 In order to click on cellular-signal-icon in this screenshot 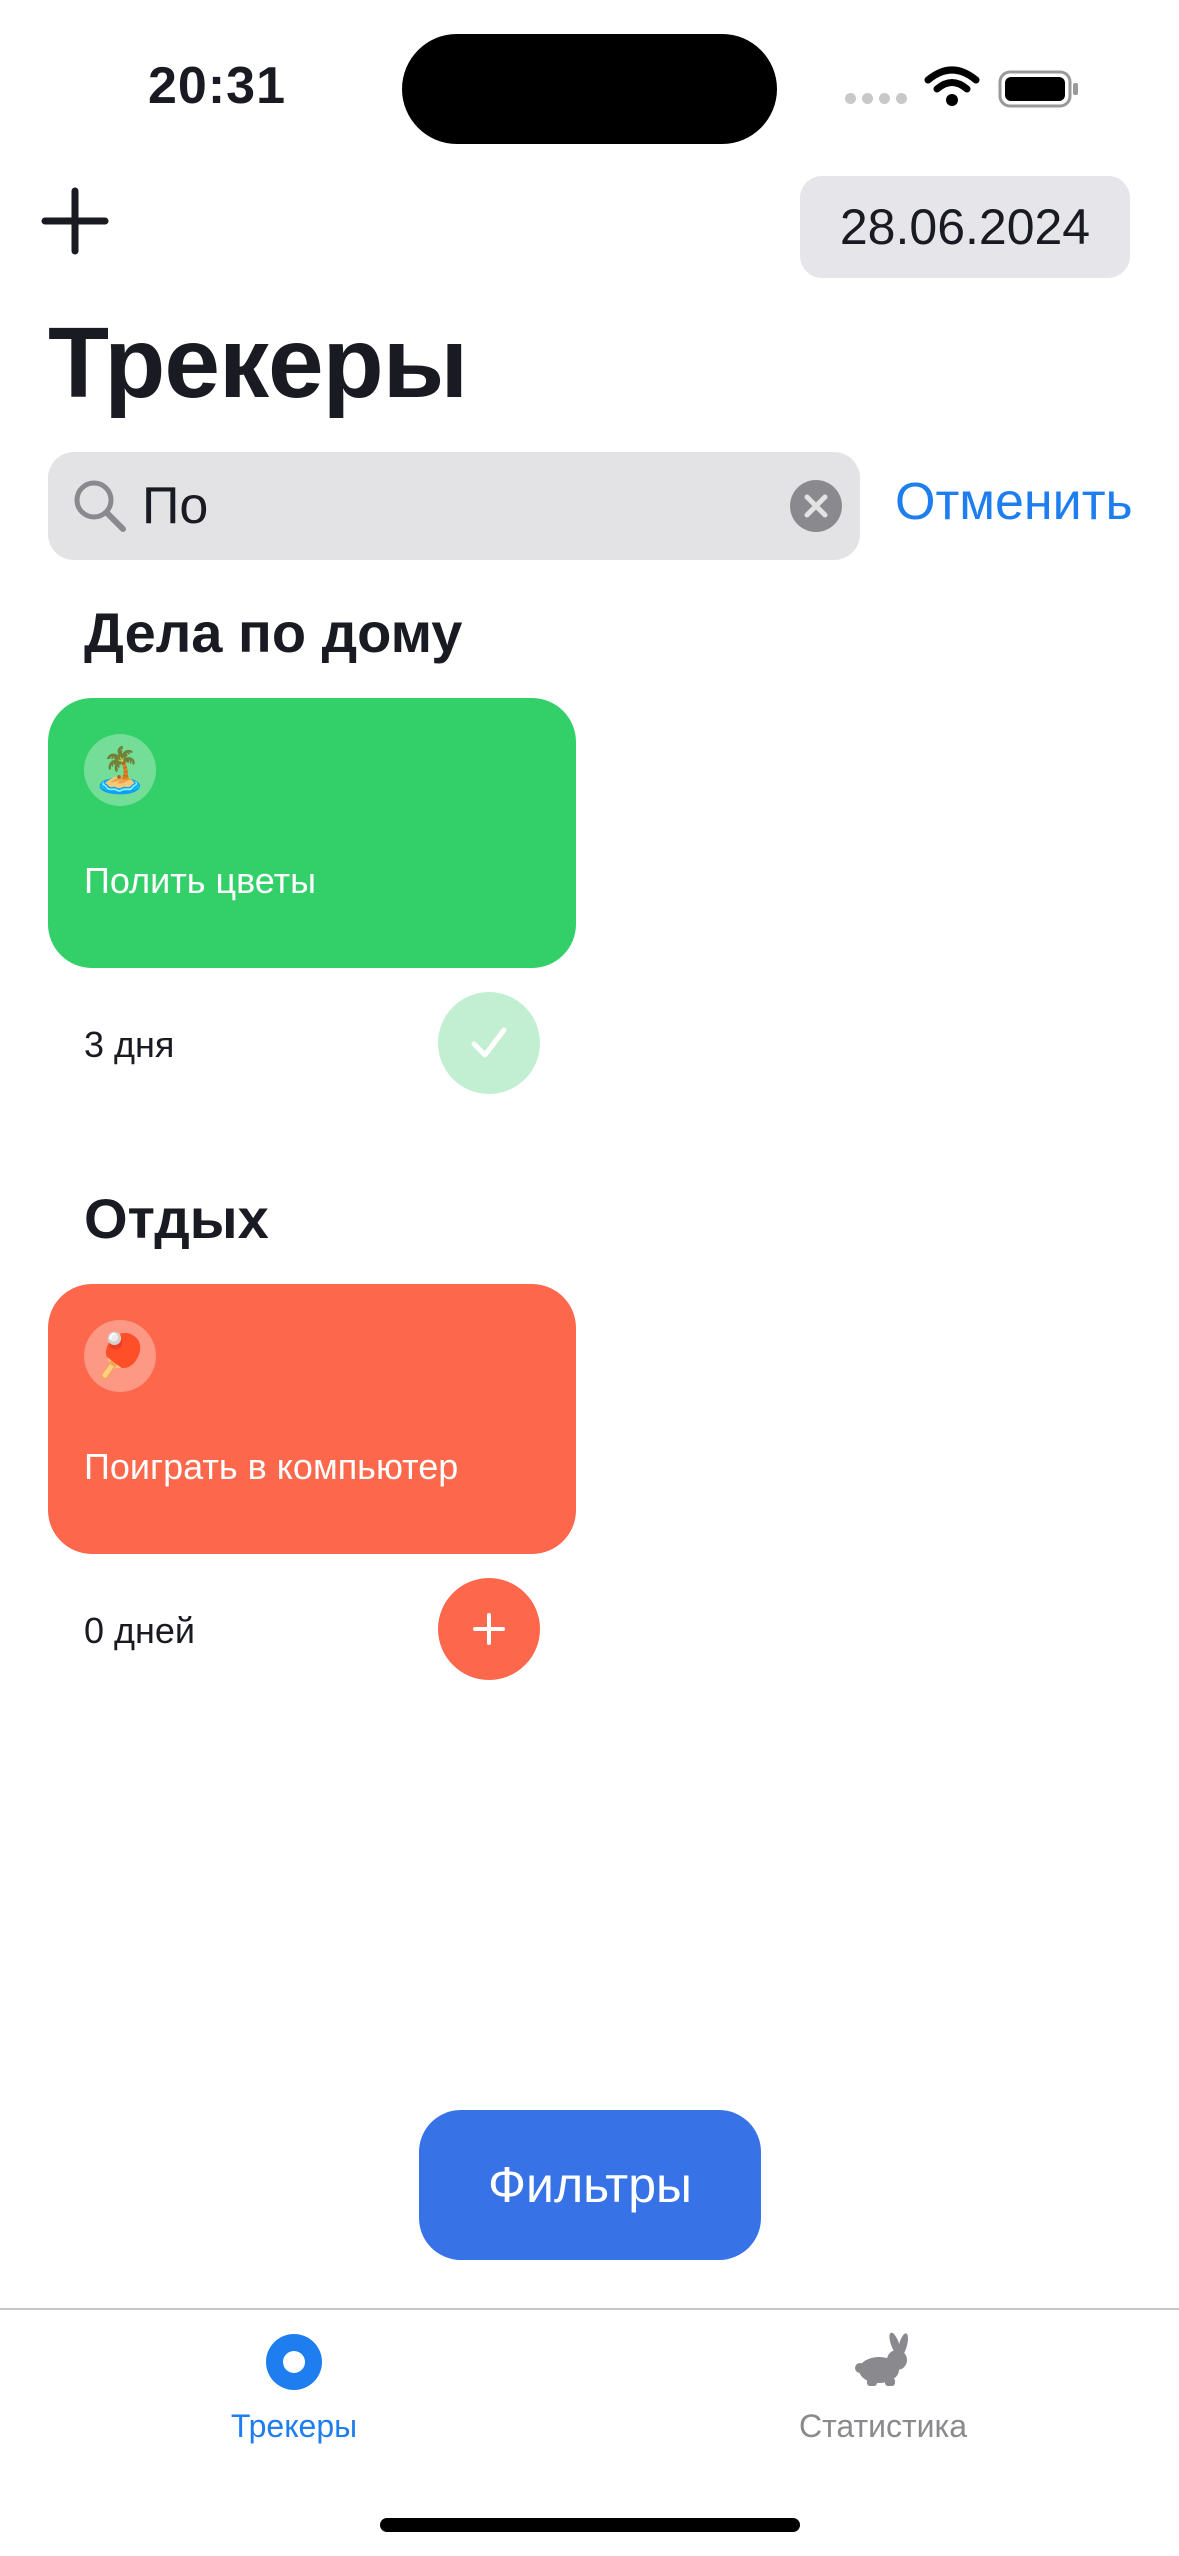, I will do `click(876, 98)`.